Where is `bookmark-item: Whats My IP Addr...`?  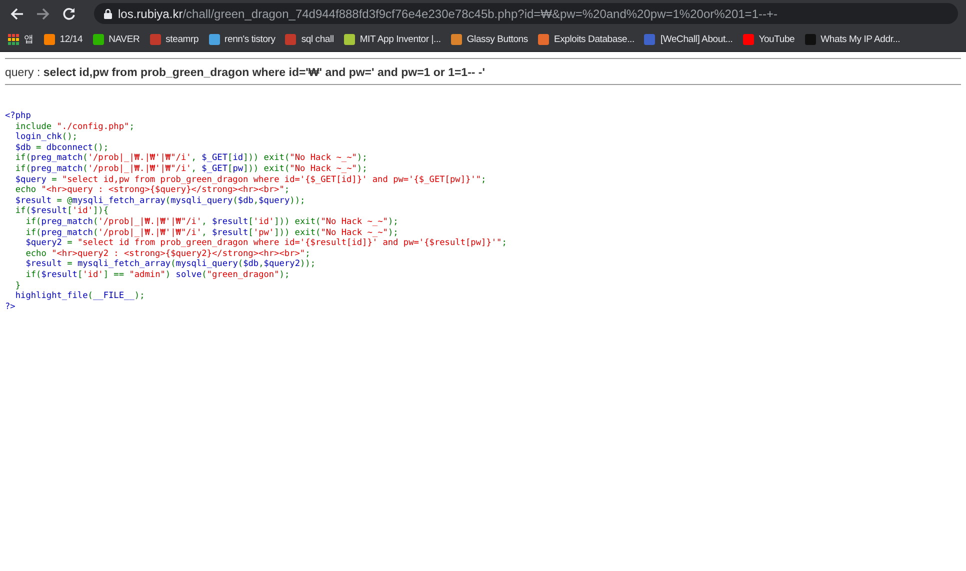 bookmark-item: Whats My IP Addr... is located at coordinates (852, 39).